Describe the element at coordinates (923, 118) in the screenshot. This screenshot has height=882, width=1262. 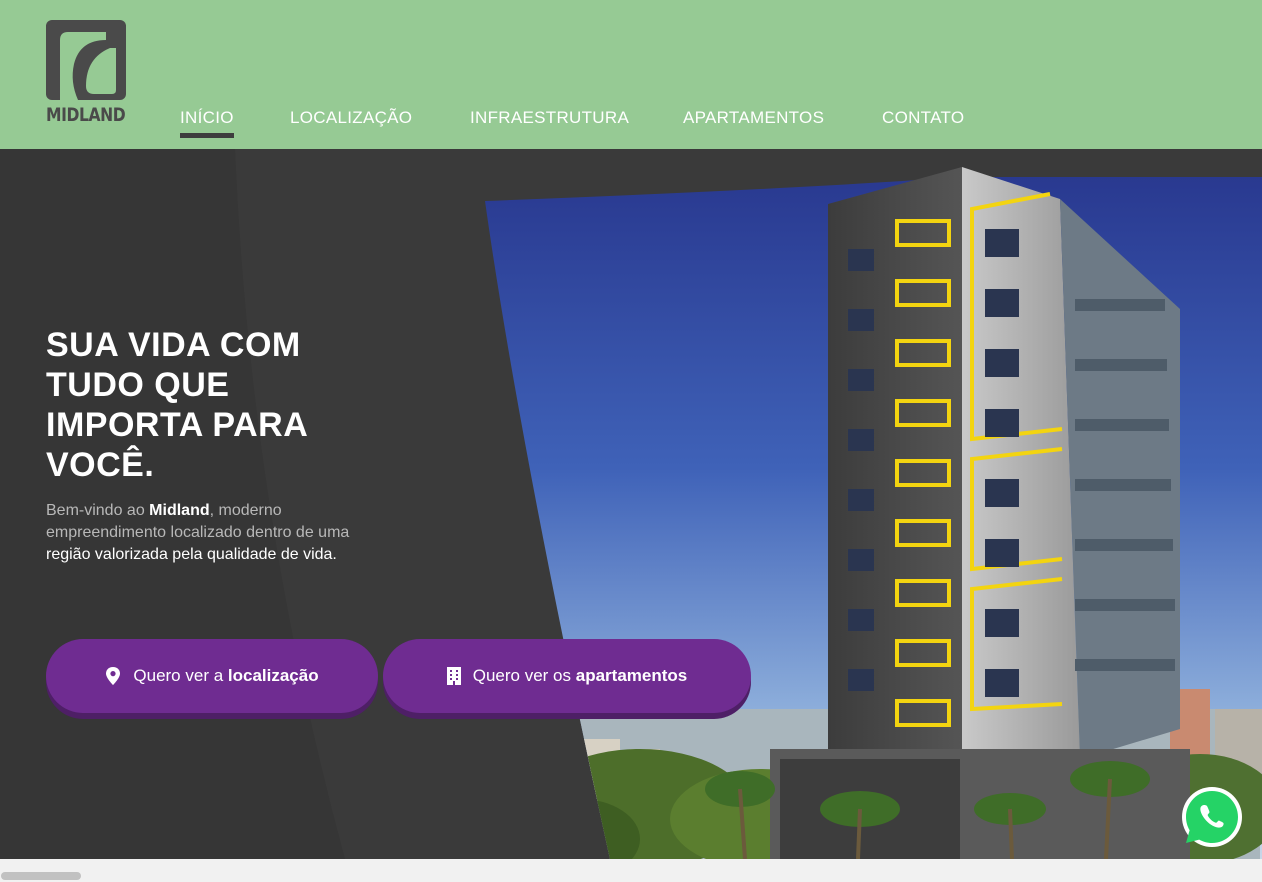
I see `nav-item-contato: CONTATO` at that location.